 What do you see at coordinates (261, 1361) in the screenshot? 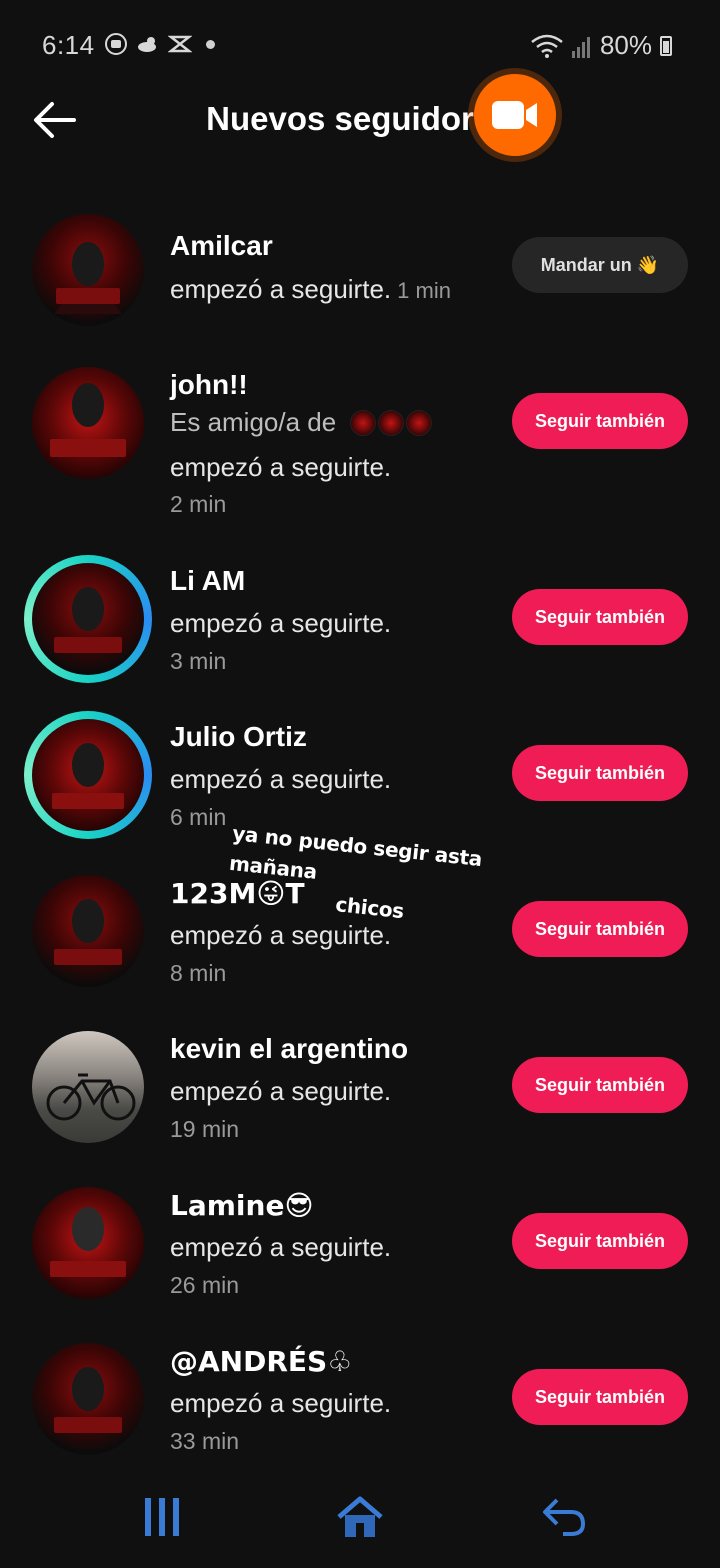
I see `follower-name: @ANDRÉS♧` at bounding box center [261, 1361].